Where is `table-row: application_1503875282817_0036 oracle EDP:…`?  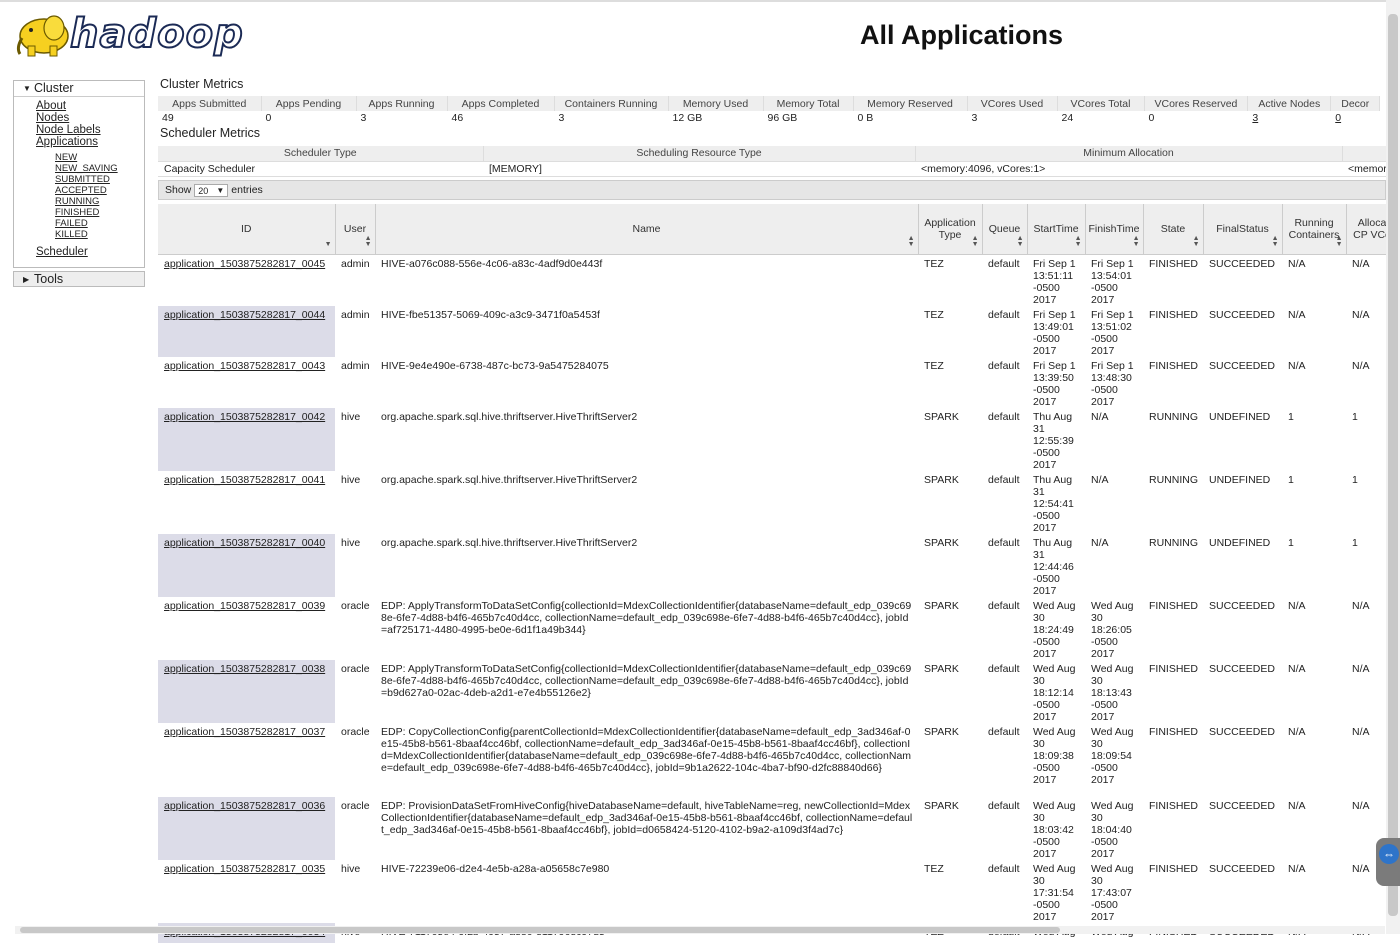
table-row: application_1503875282817_0036 oracle EDP:… is located at coordinates (778, 828).